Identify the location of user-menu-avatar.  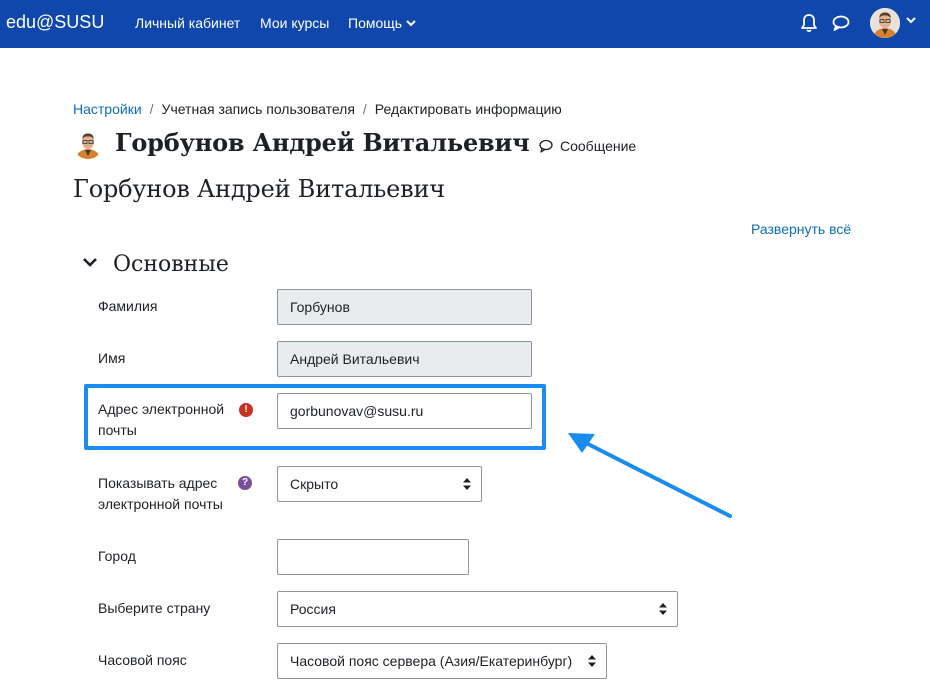
(885, 23).